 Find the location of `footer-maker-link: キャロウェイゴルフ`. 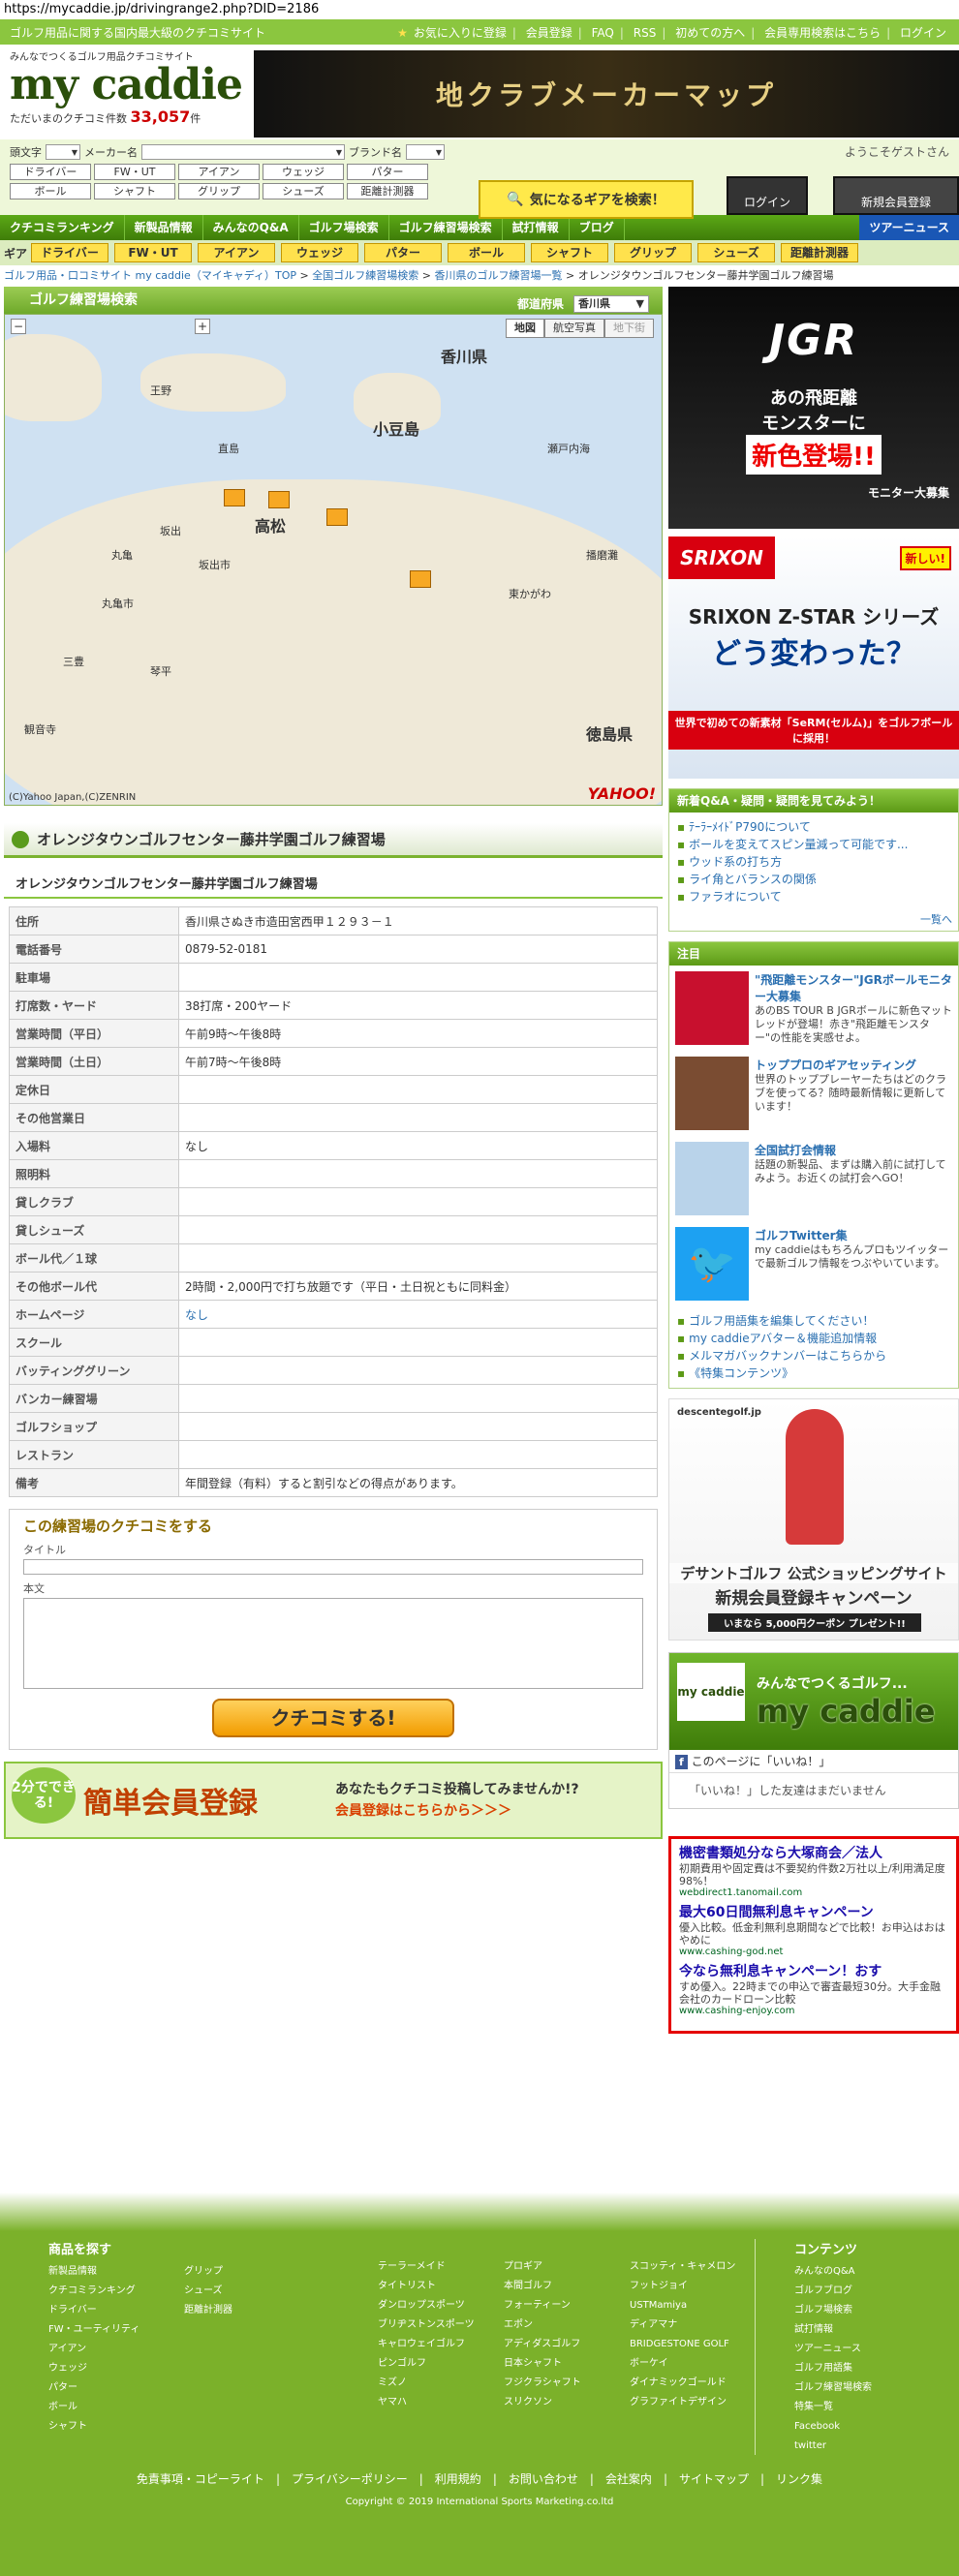

footer-maker-link: キャロウェイゴルフ is located at coordinates (441, 2344).